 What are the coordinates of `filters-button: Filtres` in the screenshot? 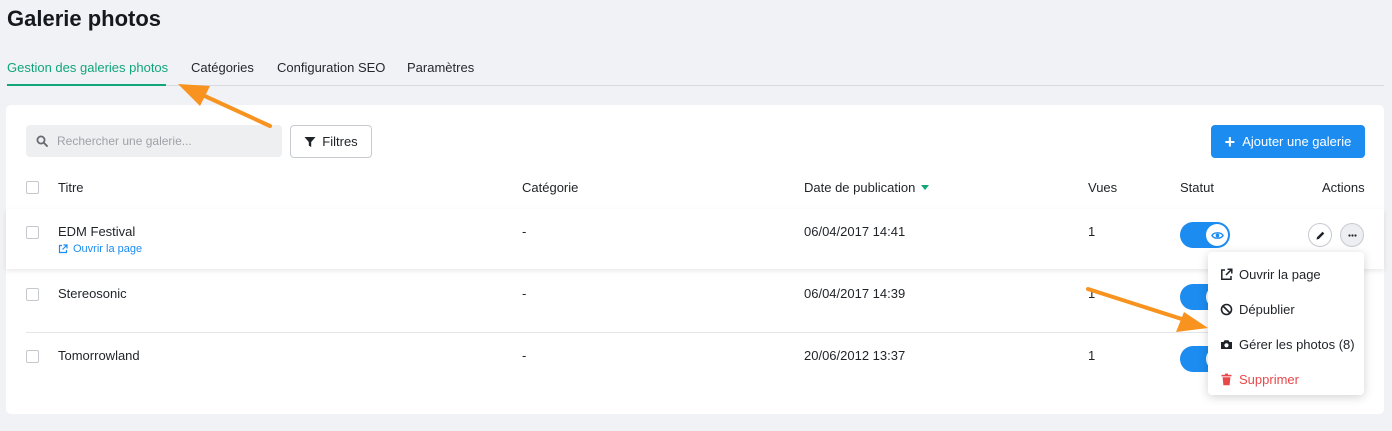 It's located at (331, 141).